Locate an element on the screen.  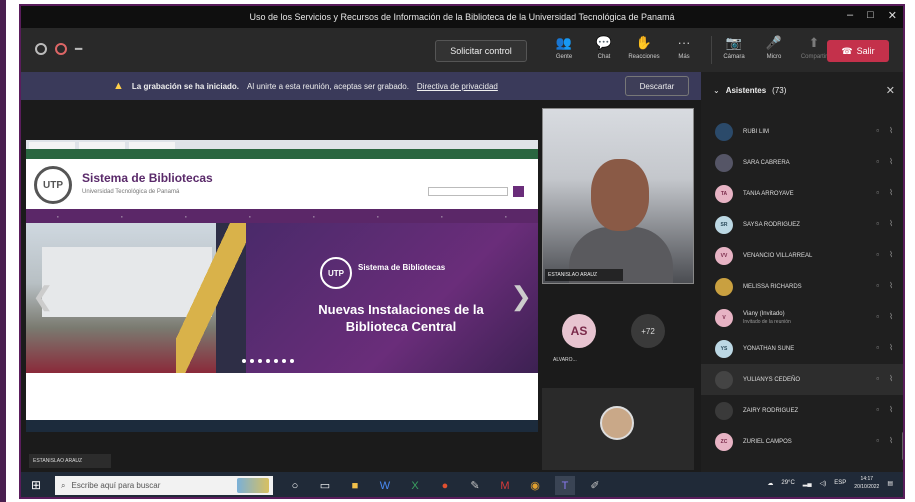
participant-name: Viany (Invitado) is located at coordinates (764, 313).